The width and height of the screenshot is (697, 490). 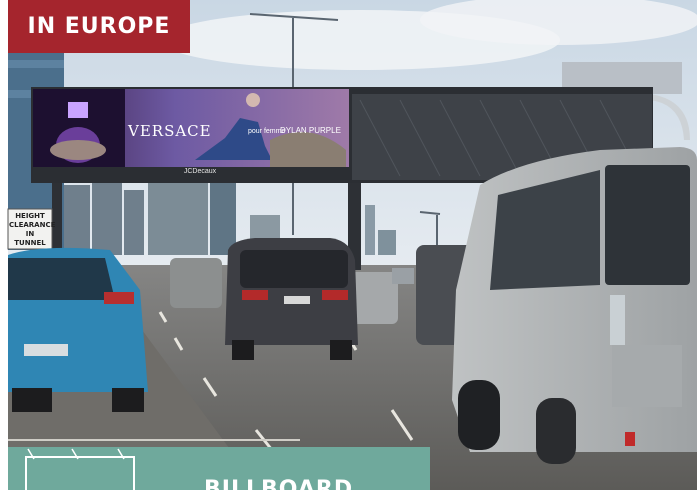 What do you see at coordinates (291, 299) in the screenshot?
I see `dark-minivan` at bounding box center [291, 299].